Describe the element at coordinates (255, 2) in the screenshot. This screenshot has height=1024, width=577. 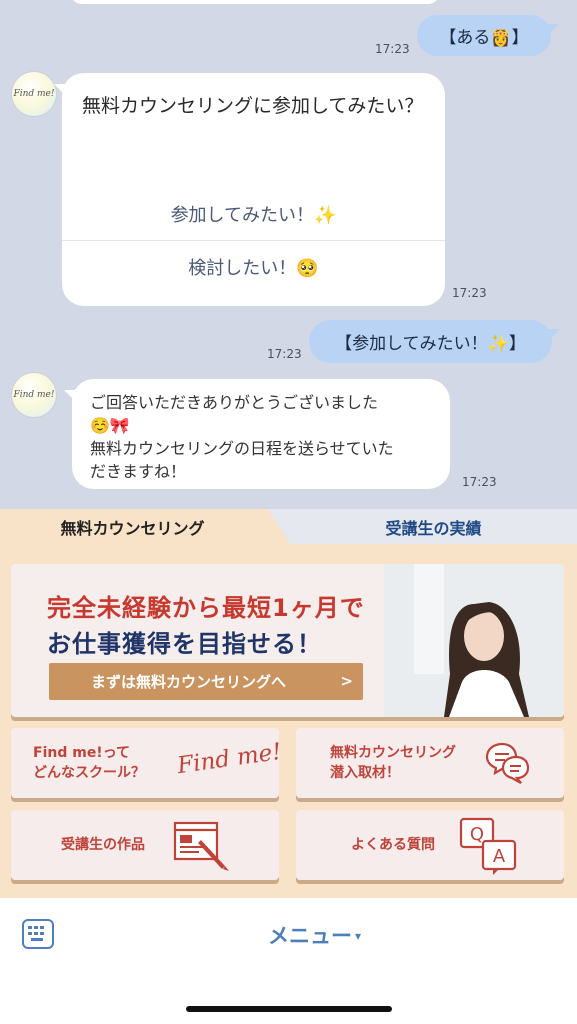
I see `previous-message-edge` at that location.